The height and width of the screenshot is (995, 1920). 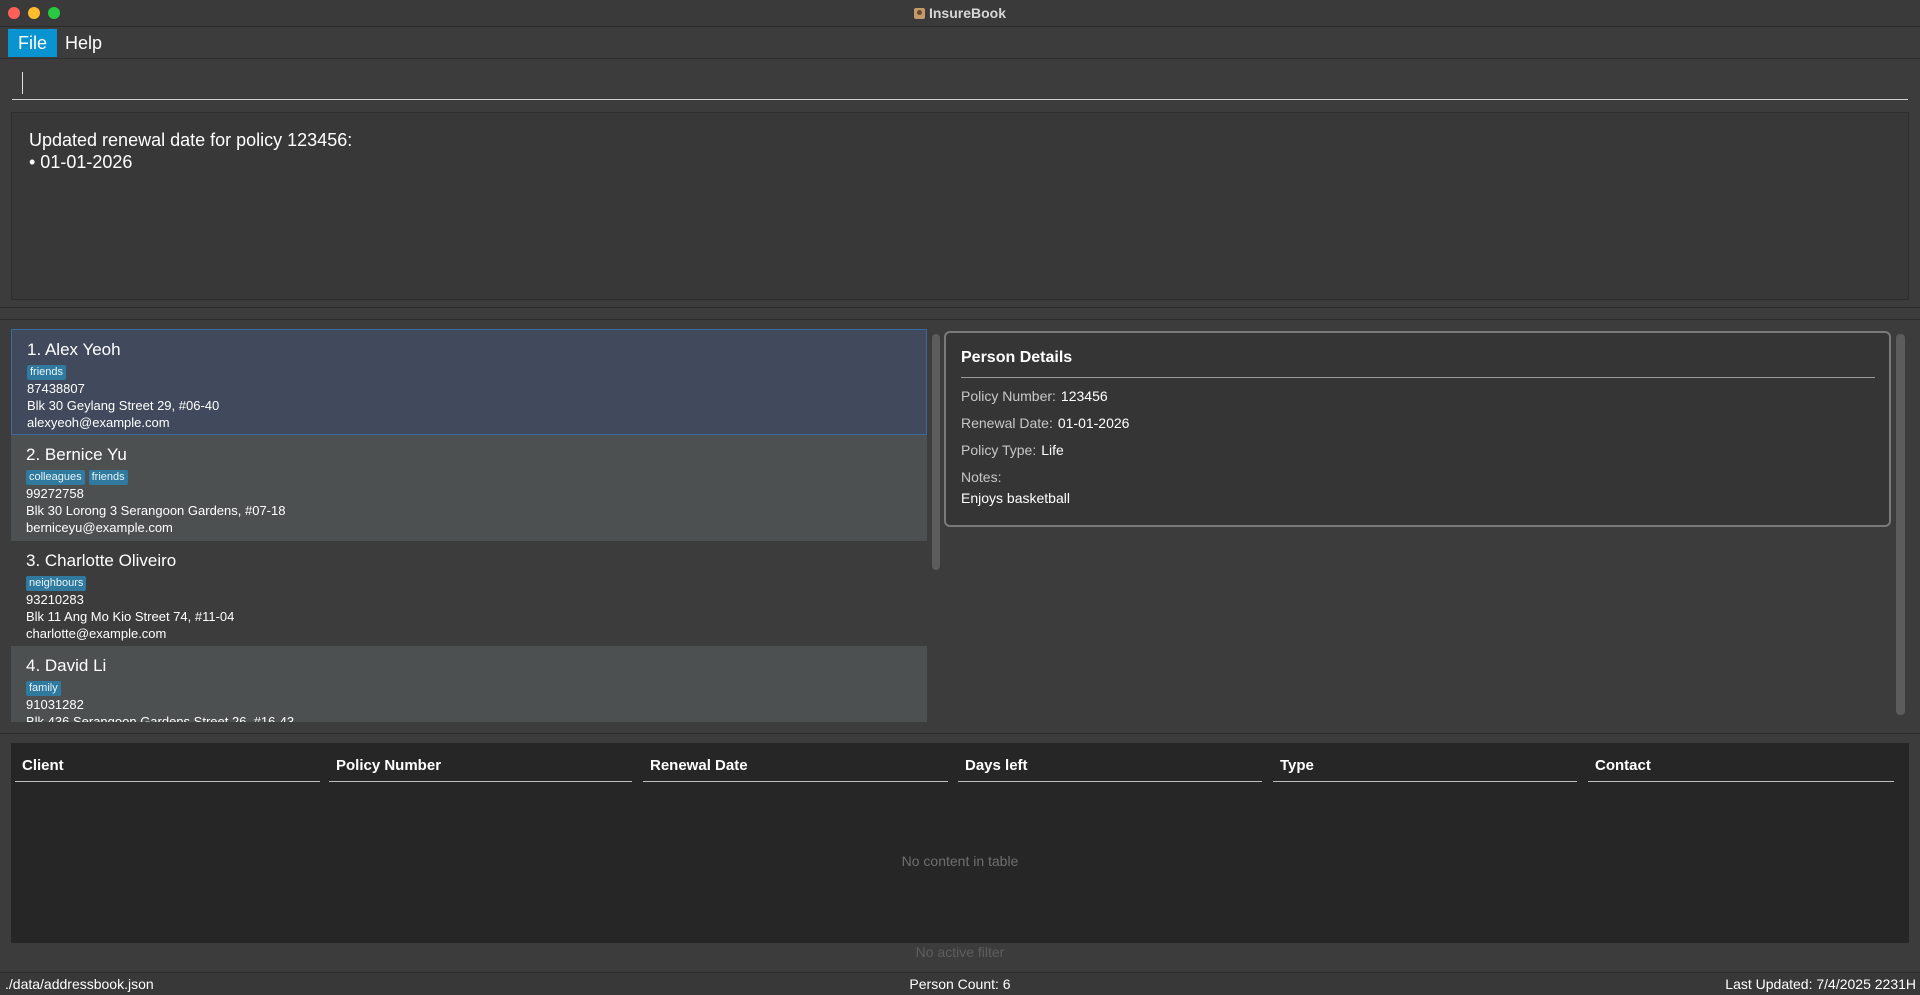 What do you see at coordinates (33, 43) in the screenshot?
I see `menu-file: File` at bounding box center [33, 43].